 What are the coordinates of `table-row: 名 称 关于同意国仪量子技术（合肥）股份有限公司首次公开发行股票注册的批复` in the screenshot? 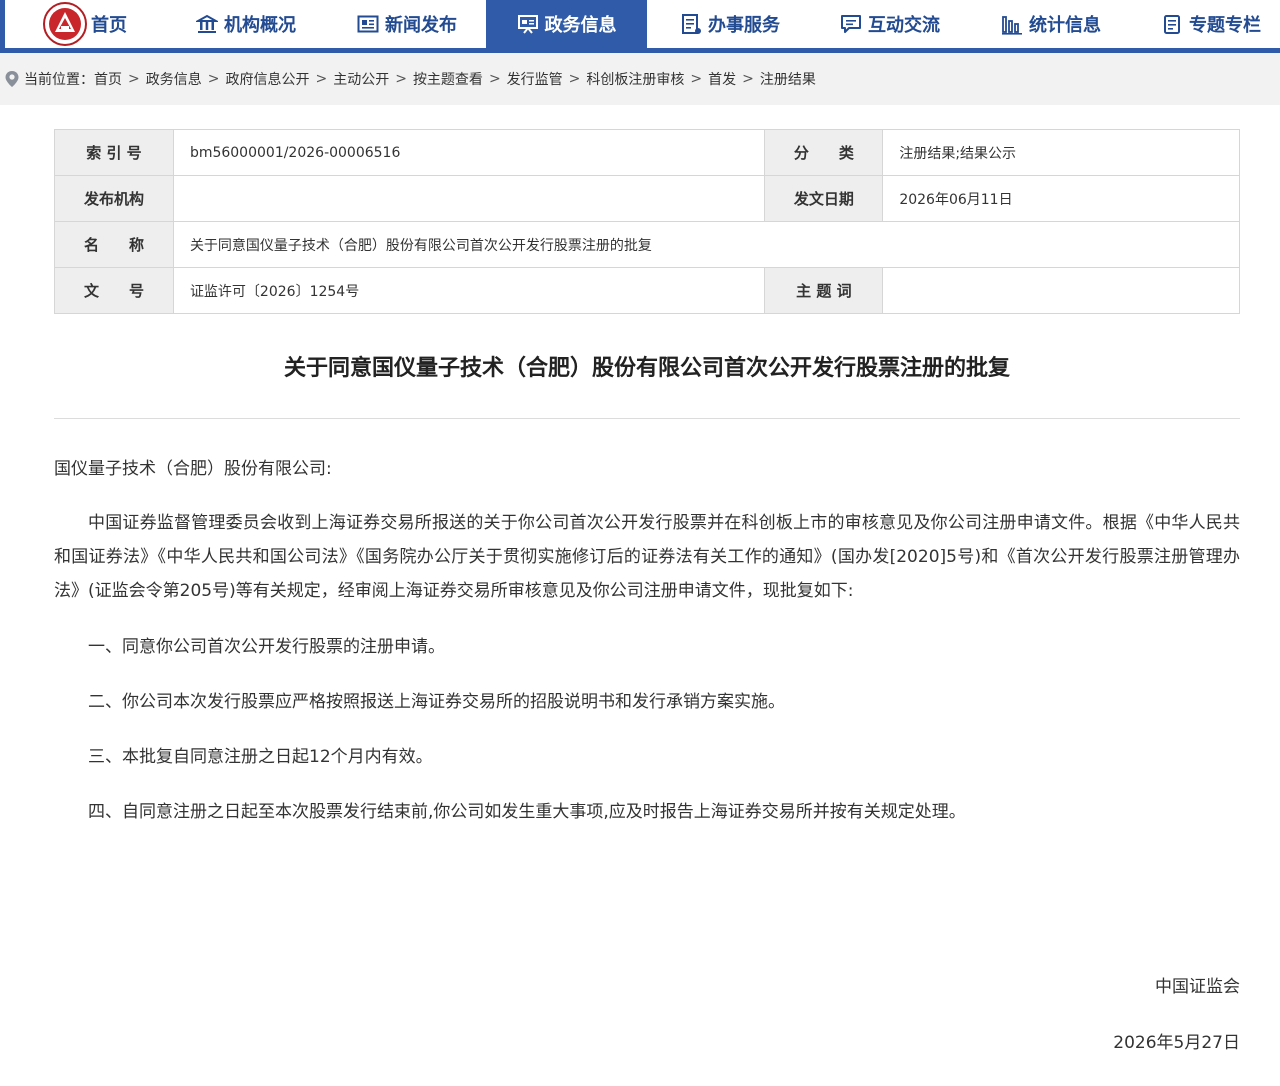 It's located at (647, 244).